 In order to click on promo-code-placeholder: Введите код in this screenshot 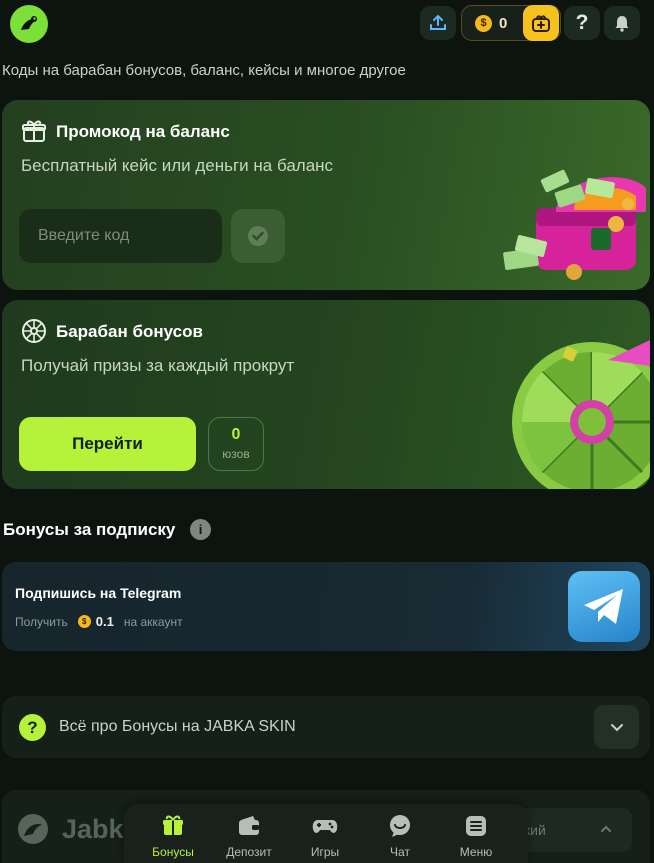, I will do `click(84, 235)`.